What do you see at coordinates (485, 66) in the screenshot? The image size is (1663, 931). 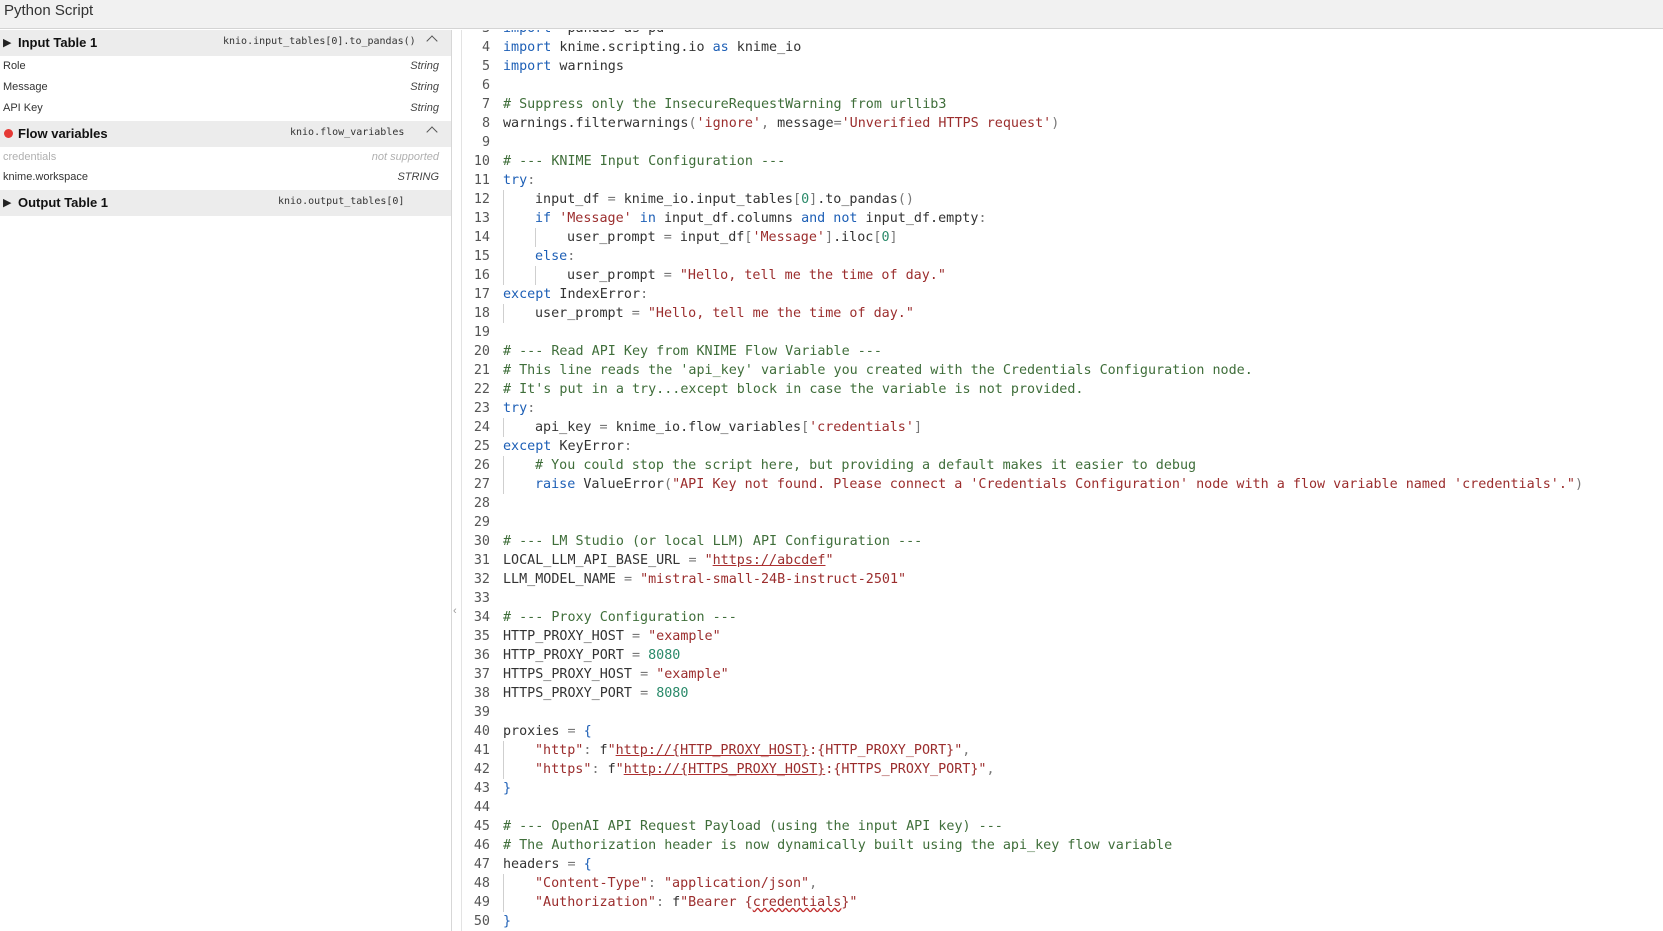 I see `line-number: 5` at bounding box center [485, 66].